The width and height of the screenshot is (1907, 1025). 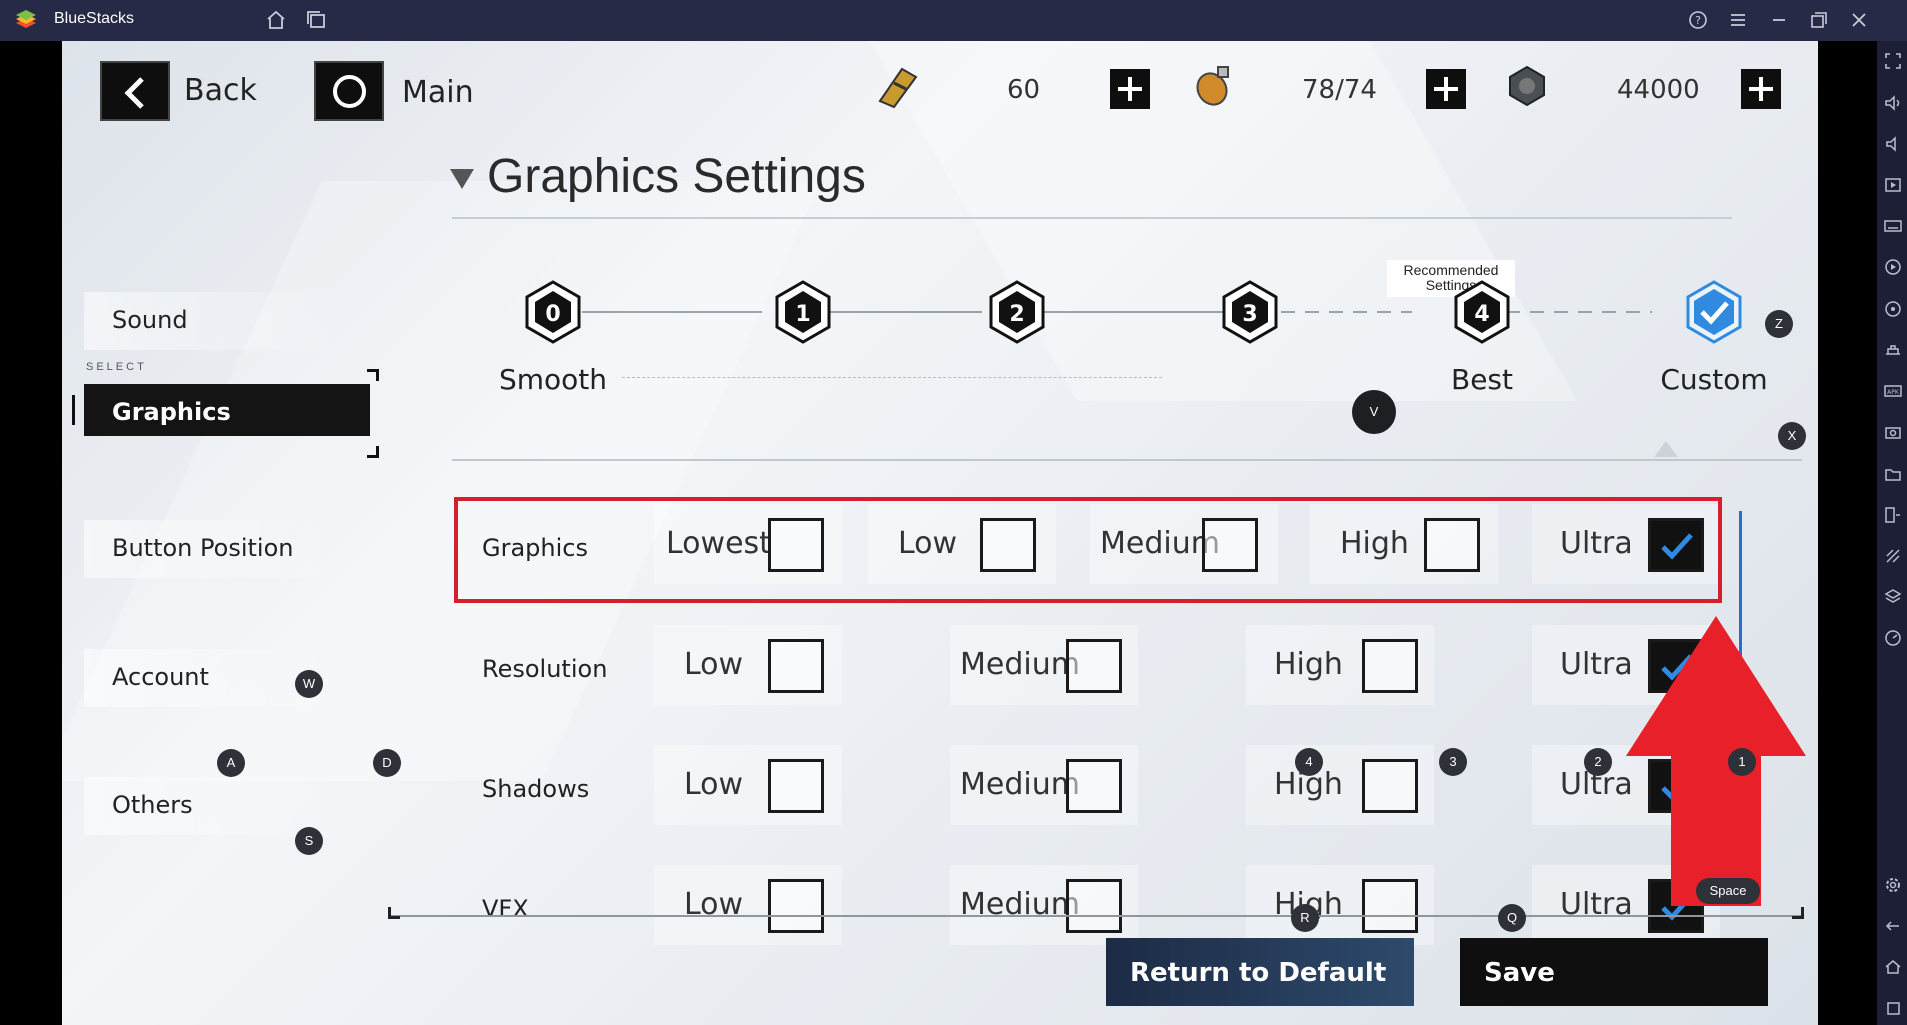 What do you see at coordinates (1819, 20) in the screenshot?
I see `restore-icon` at bounding box center [1819, 20].